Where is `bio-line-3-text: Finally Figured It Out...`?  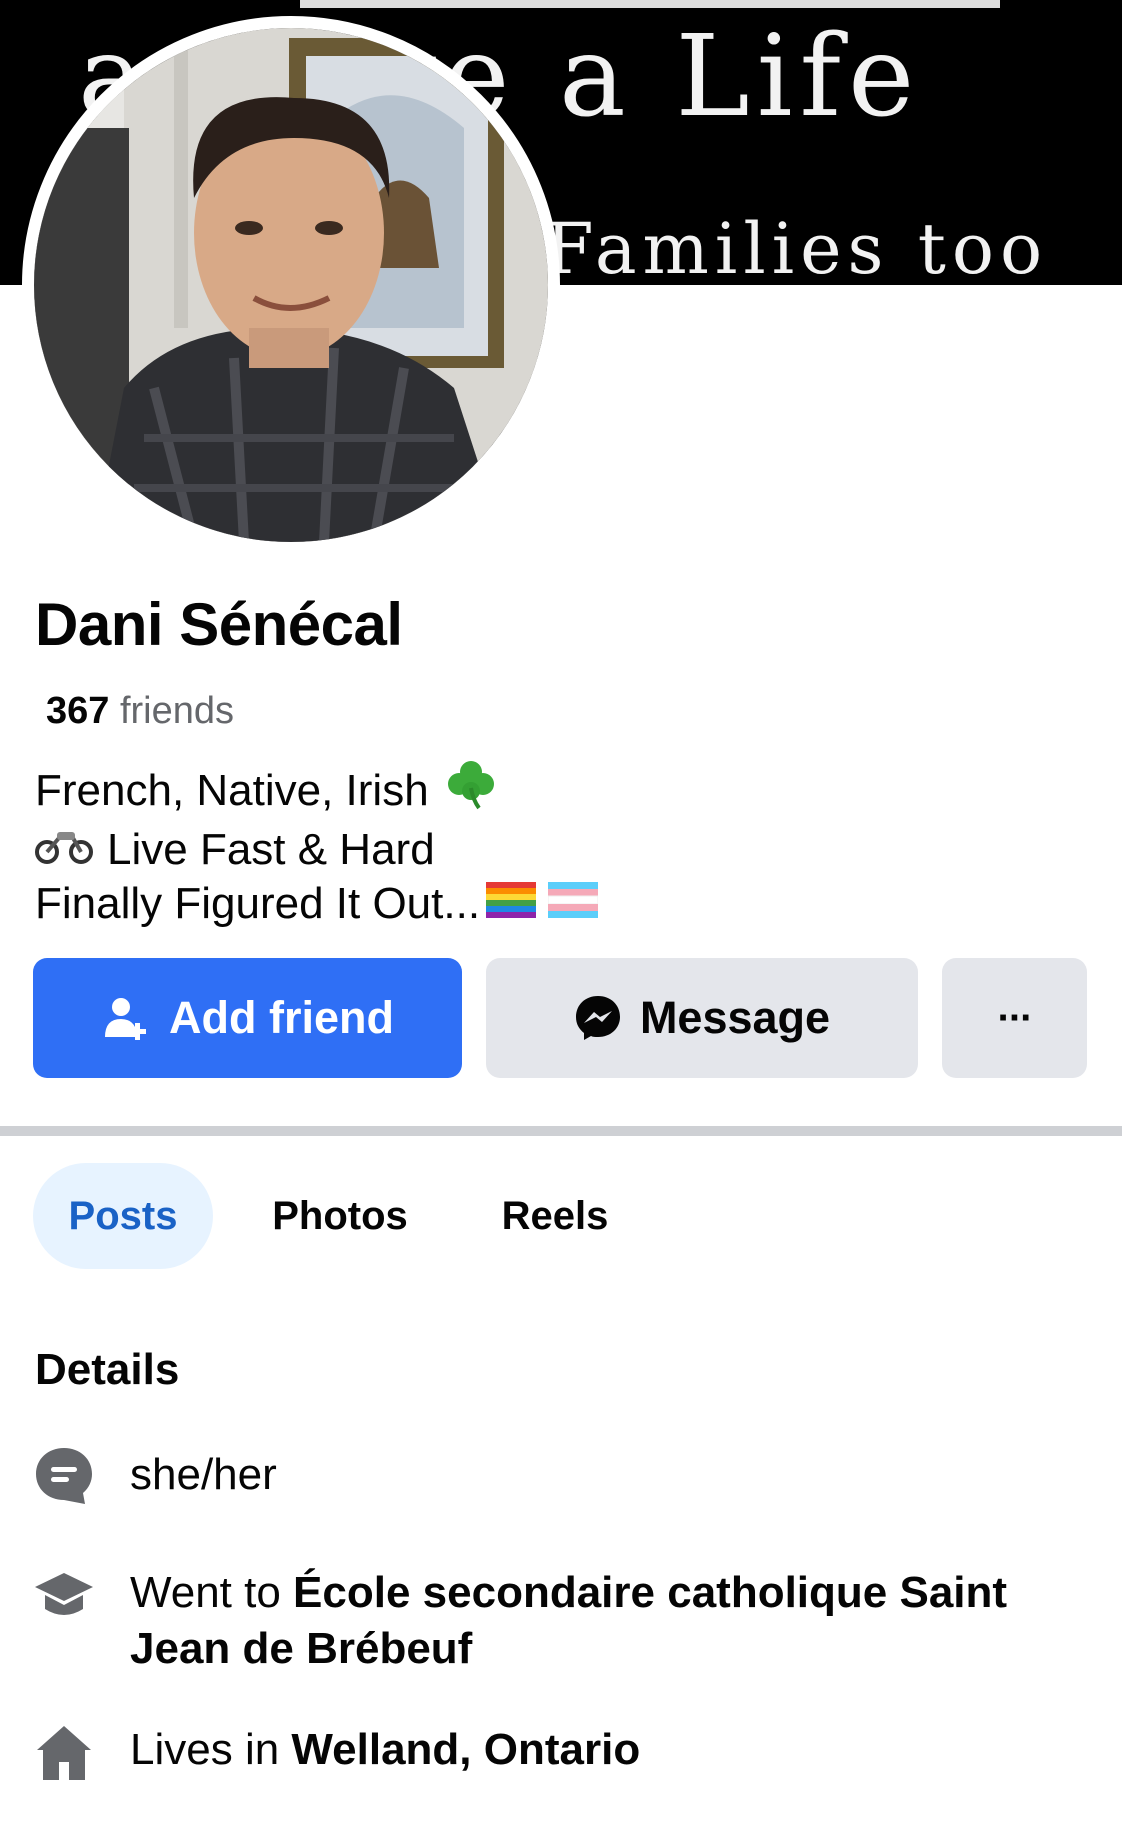
bio-line-3-text: Finally Figured It Out... is located at coordinates (258, 903).